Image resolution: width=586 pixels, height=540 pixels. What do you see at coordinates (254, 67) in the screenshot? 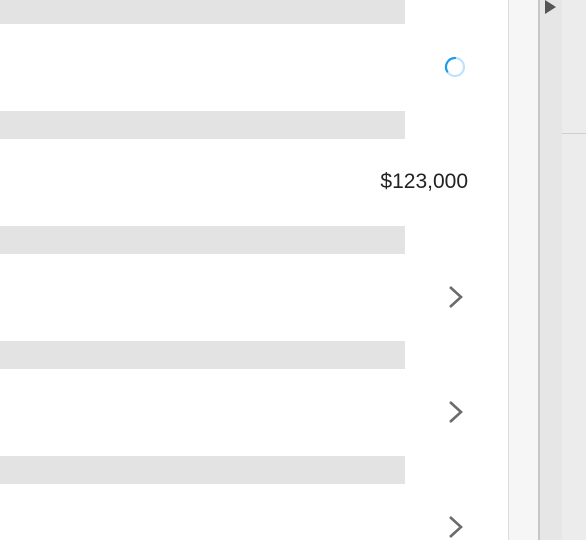
I see `list-item-loading` at bounding box center [254, 67].